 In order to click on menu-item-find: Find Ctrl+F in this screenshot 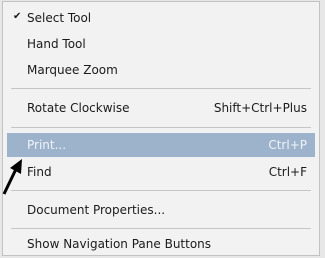, I will do `click(161, 172)`.